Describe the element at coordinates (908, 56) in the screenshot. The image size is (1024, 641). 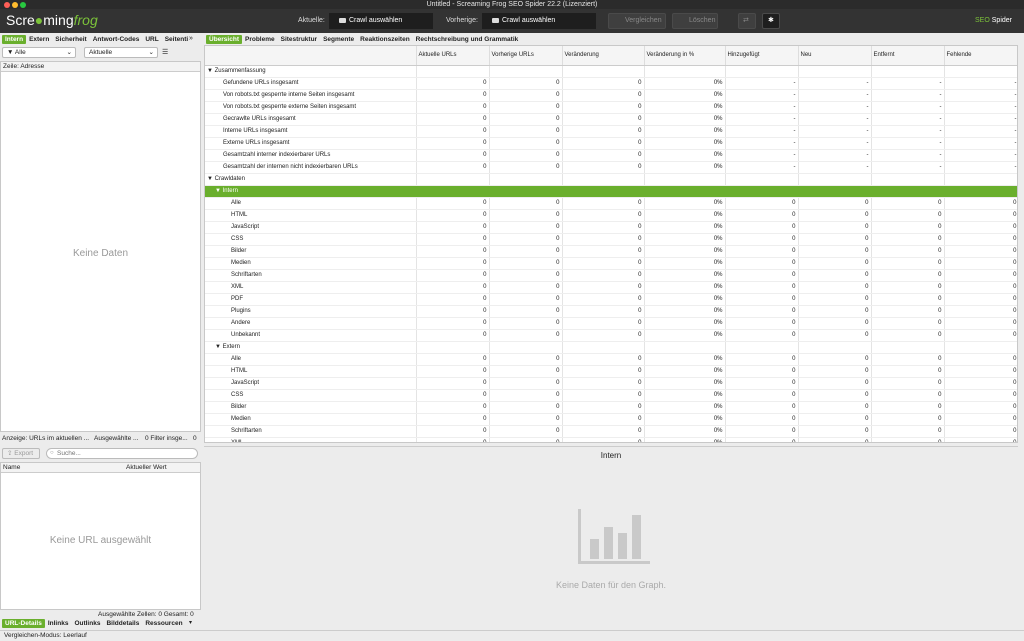
I see `column-header-7: Entfernt` at that location.